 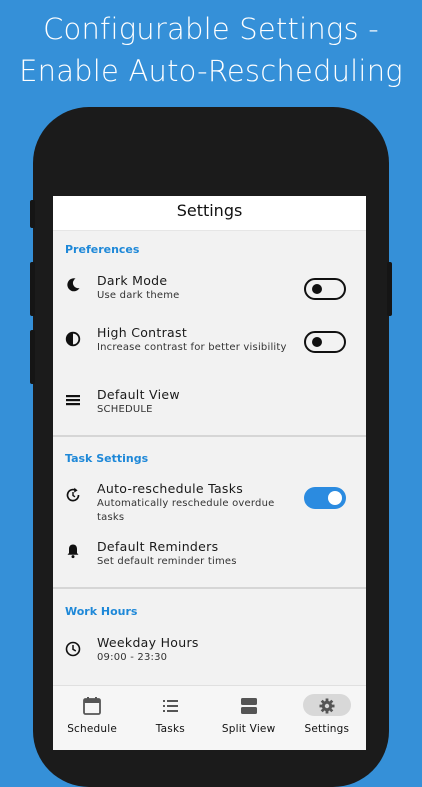 What do you see at coordinates (92, 729) in the screenshot?
I see `nav-schedule-label: Schedule` at bounding box center [92, 729].